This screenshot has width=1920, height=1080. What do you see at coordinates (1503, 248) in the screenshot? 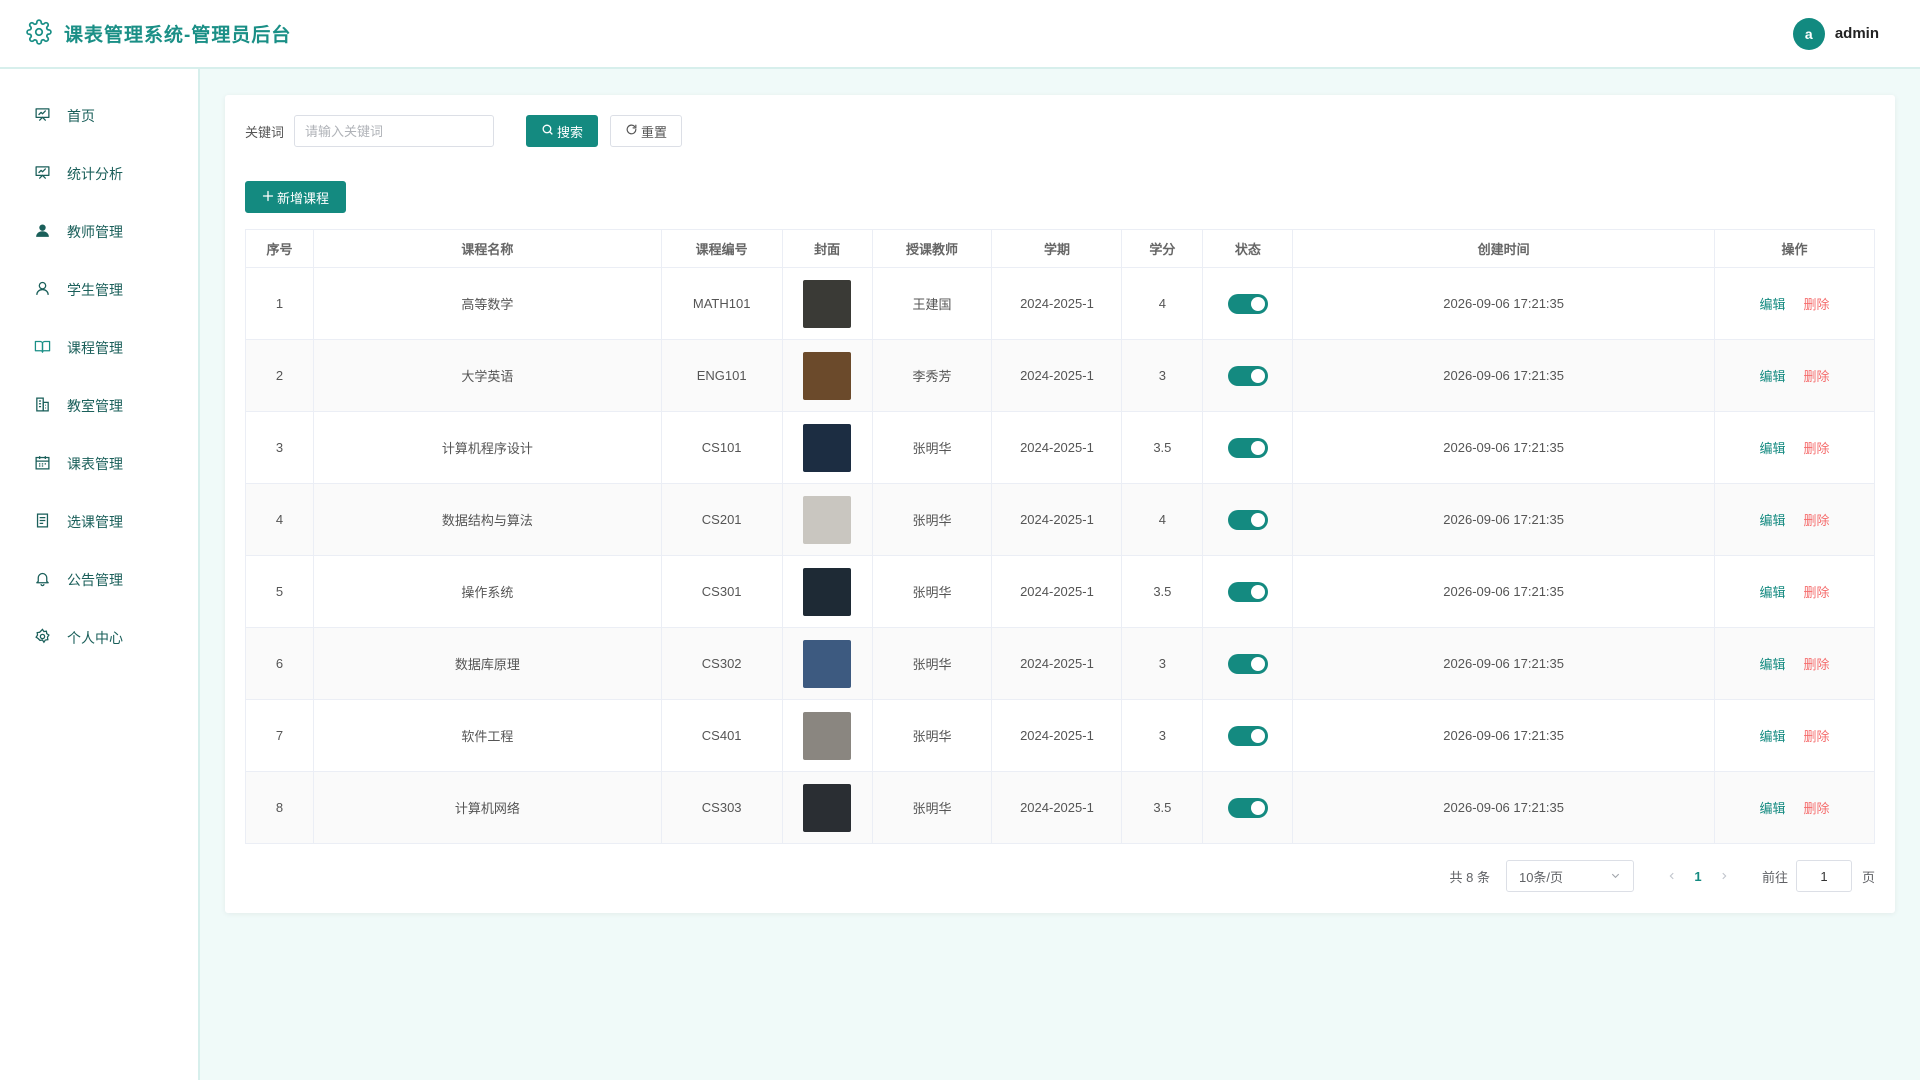
I see `column-header: 创建时间` at bounding box center [1503, 248].